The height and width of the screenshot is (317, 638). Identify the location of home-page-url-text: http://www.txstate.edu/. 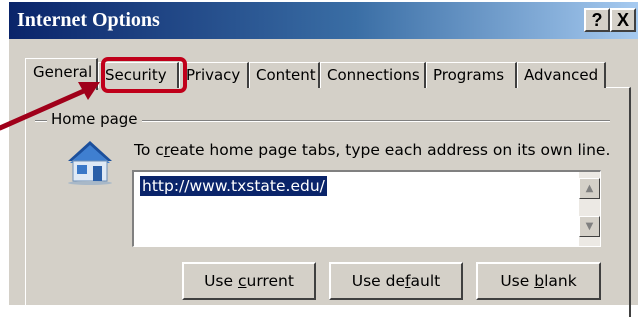
(233, 186).